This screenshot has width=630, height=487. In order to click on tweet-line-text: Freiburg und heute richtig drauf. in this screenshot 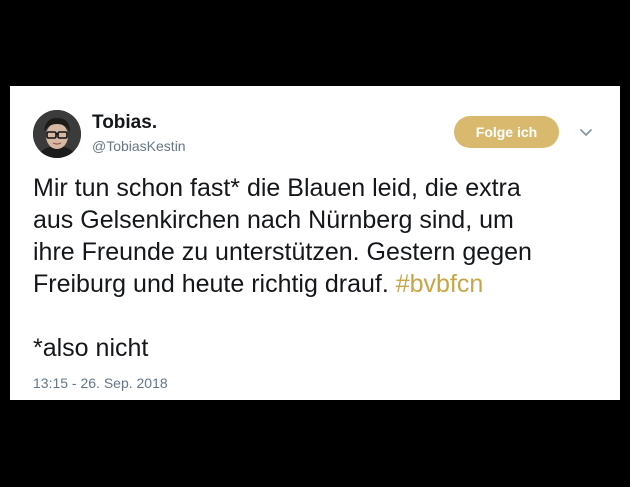, I will do `click(214, 284)`.